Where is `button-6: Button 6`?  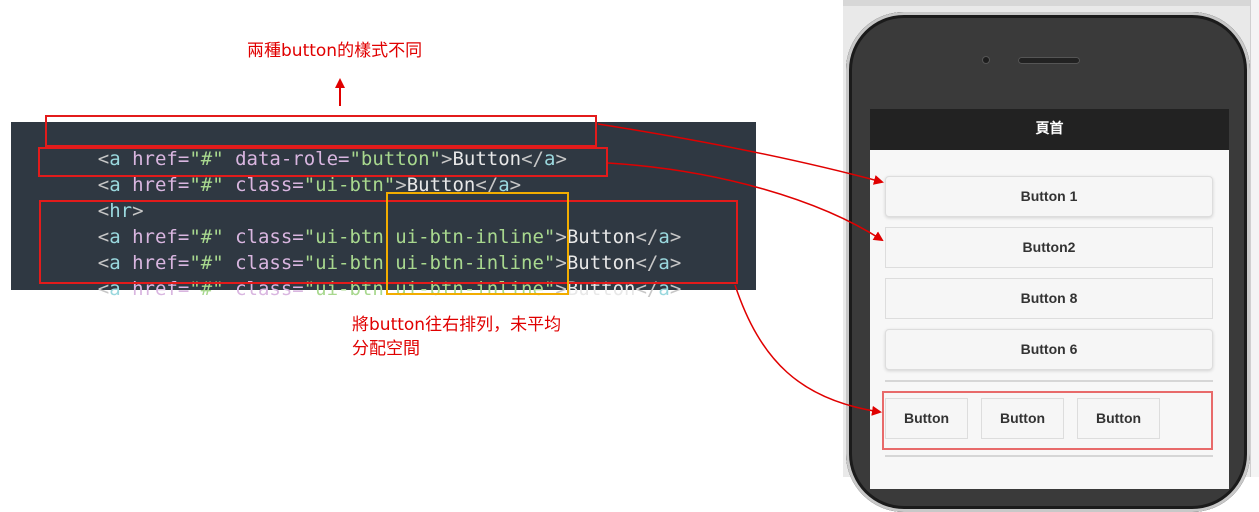
button-6: Button 6 is located at coordinates (1049, 349).